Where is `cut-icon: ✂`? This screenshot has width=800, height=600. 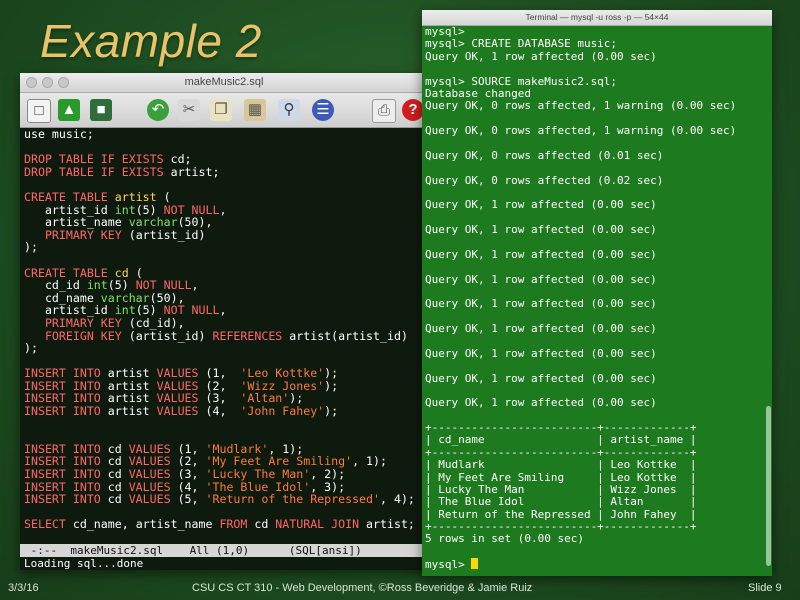
cut-icon: ✂ is located at coordinates (189, 110).